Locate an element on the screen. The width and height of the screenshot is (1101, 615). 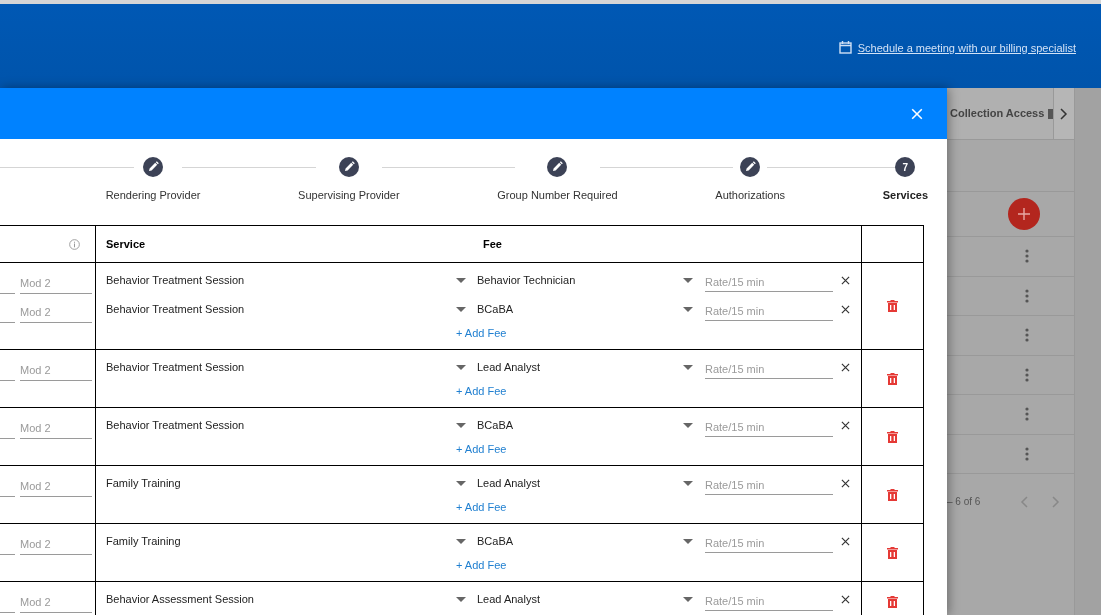
info-icon is located at coordinates (74, 244).